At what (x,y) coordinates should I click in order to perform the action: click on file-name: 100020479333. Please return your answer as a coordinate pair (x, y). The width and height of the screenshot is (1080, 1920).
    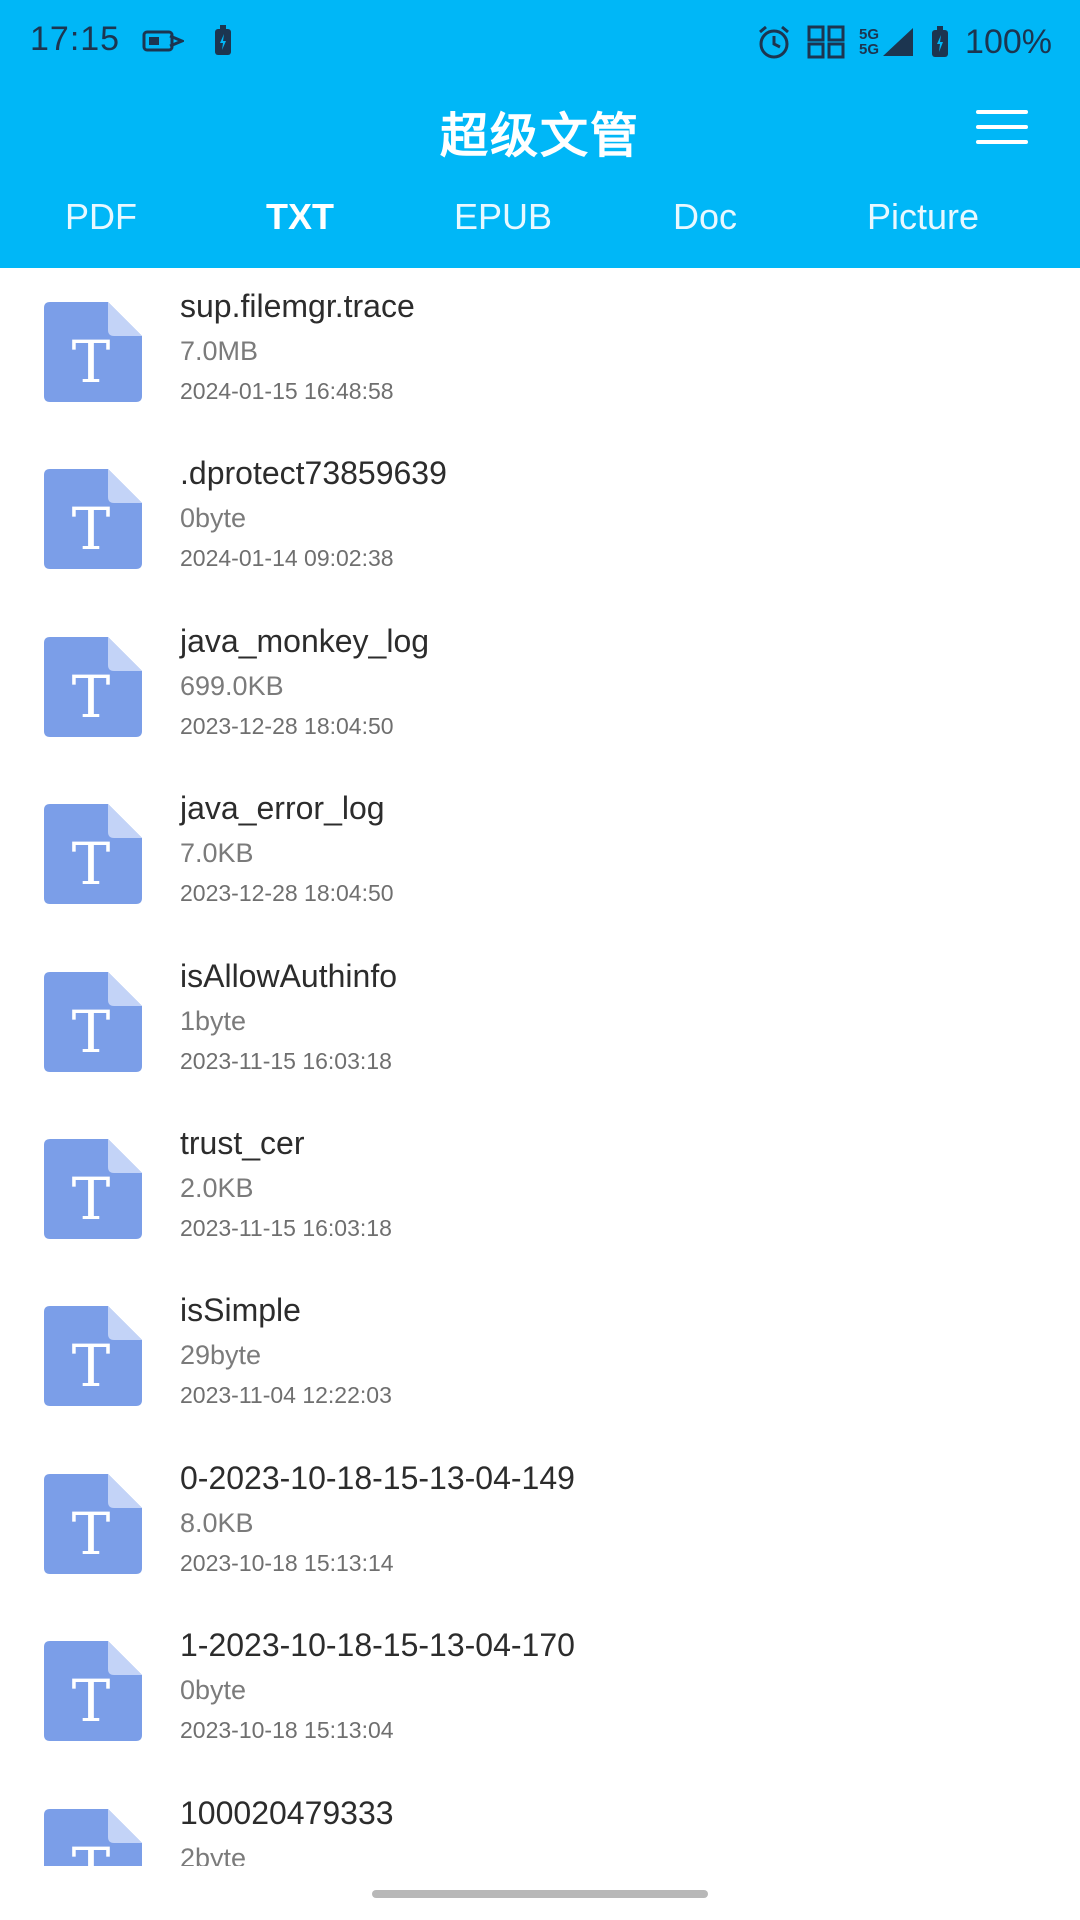
    Looking at the image, I should click on (287, 1812).